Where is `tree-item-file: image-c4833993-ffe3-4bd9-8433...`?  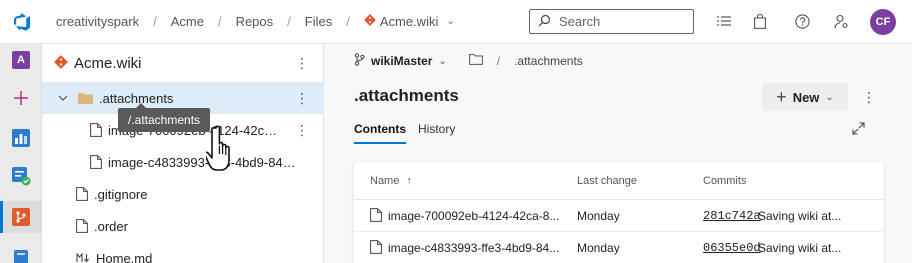 tree-item-file: image-c4833993-ffe3-4bd9-8433... is located at coordinates (183, 162).